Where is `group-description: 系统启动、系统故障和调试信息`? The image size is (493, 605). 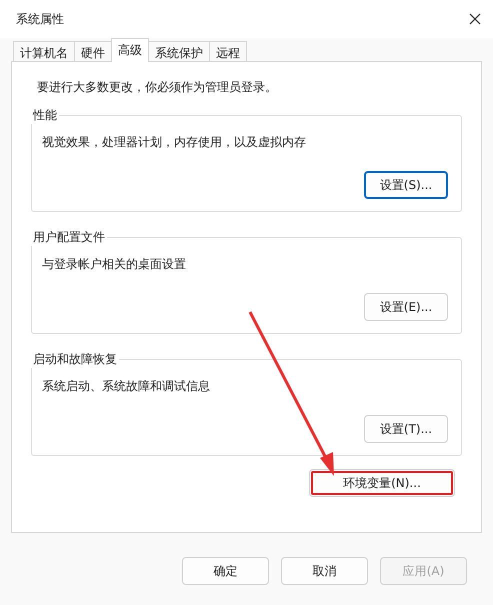
group-description: 系统启动、系统故障和调试信息 is located at coordinates (126, 386).